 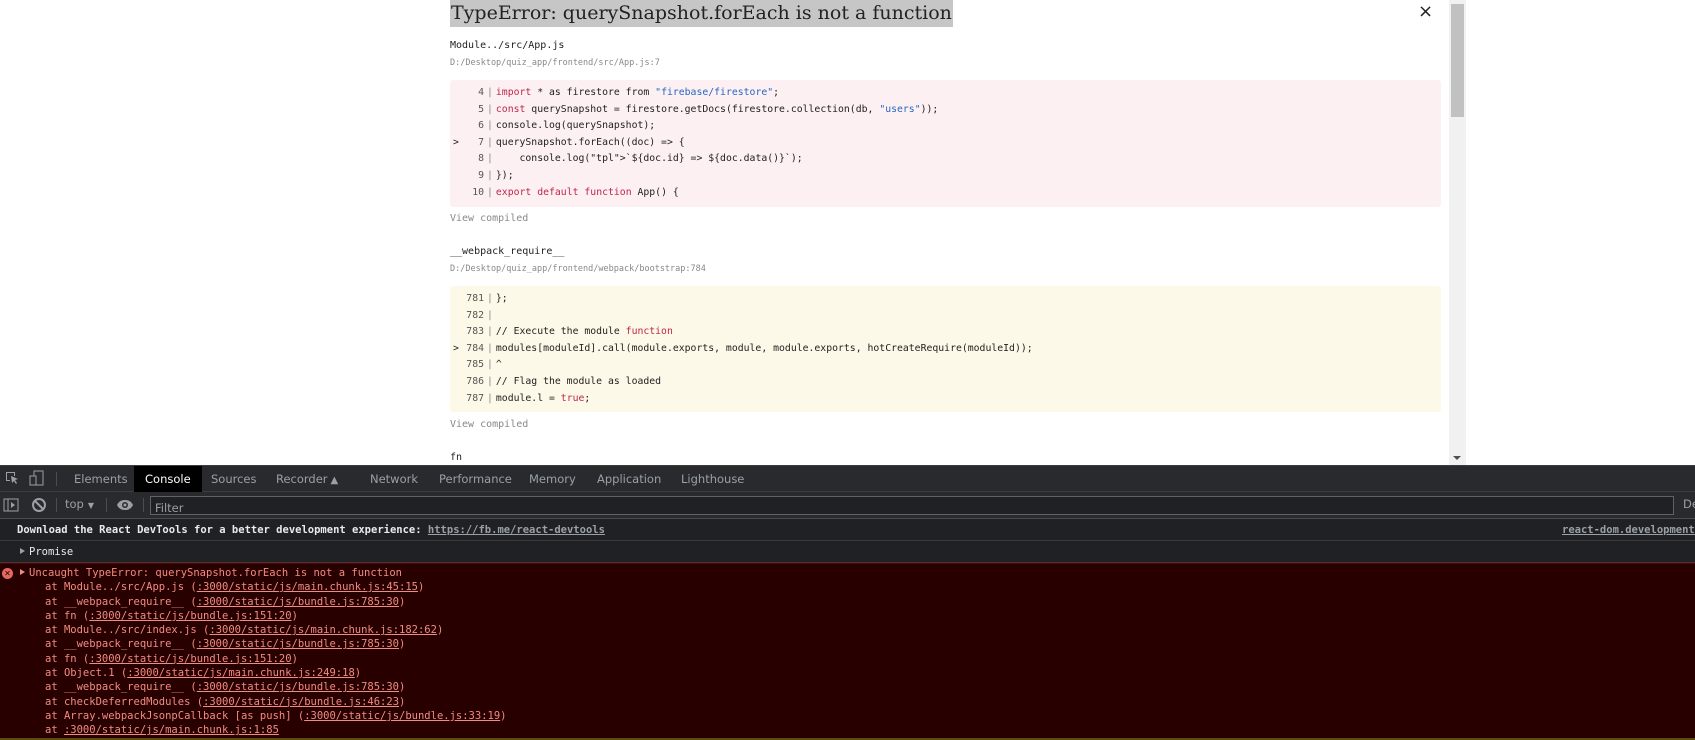 I want to click on message-source-link: react-dom.development.js:24503, so click(x=1628, y=530).